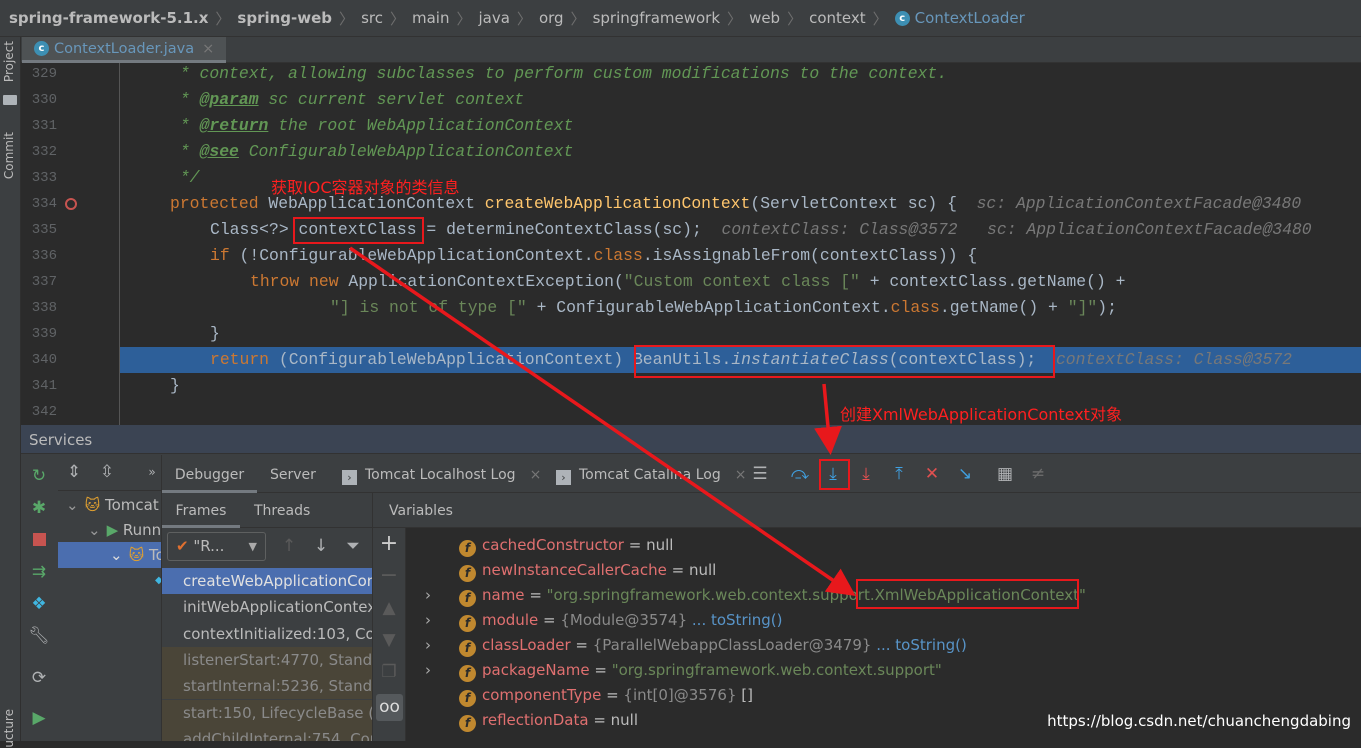 The width and height of the screenshot is (1361, 748). Describe the element at coordinates (828, 419) in the screenshot. I see `arrow-to-step-into` at that location.